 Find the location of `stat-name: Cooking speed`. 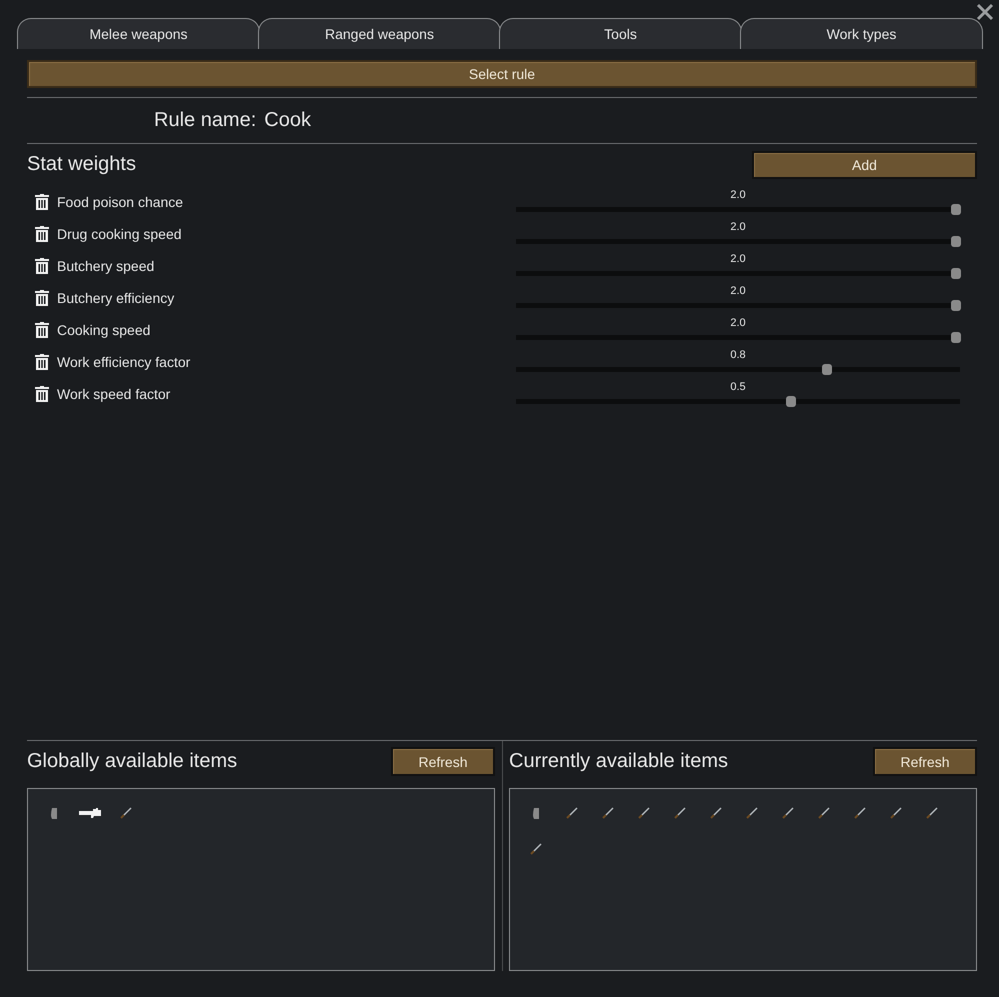

stat-name: Cooking speed is located at coordinates (103, 330).